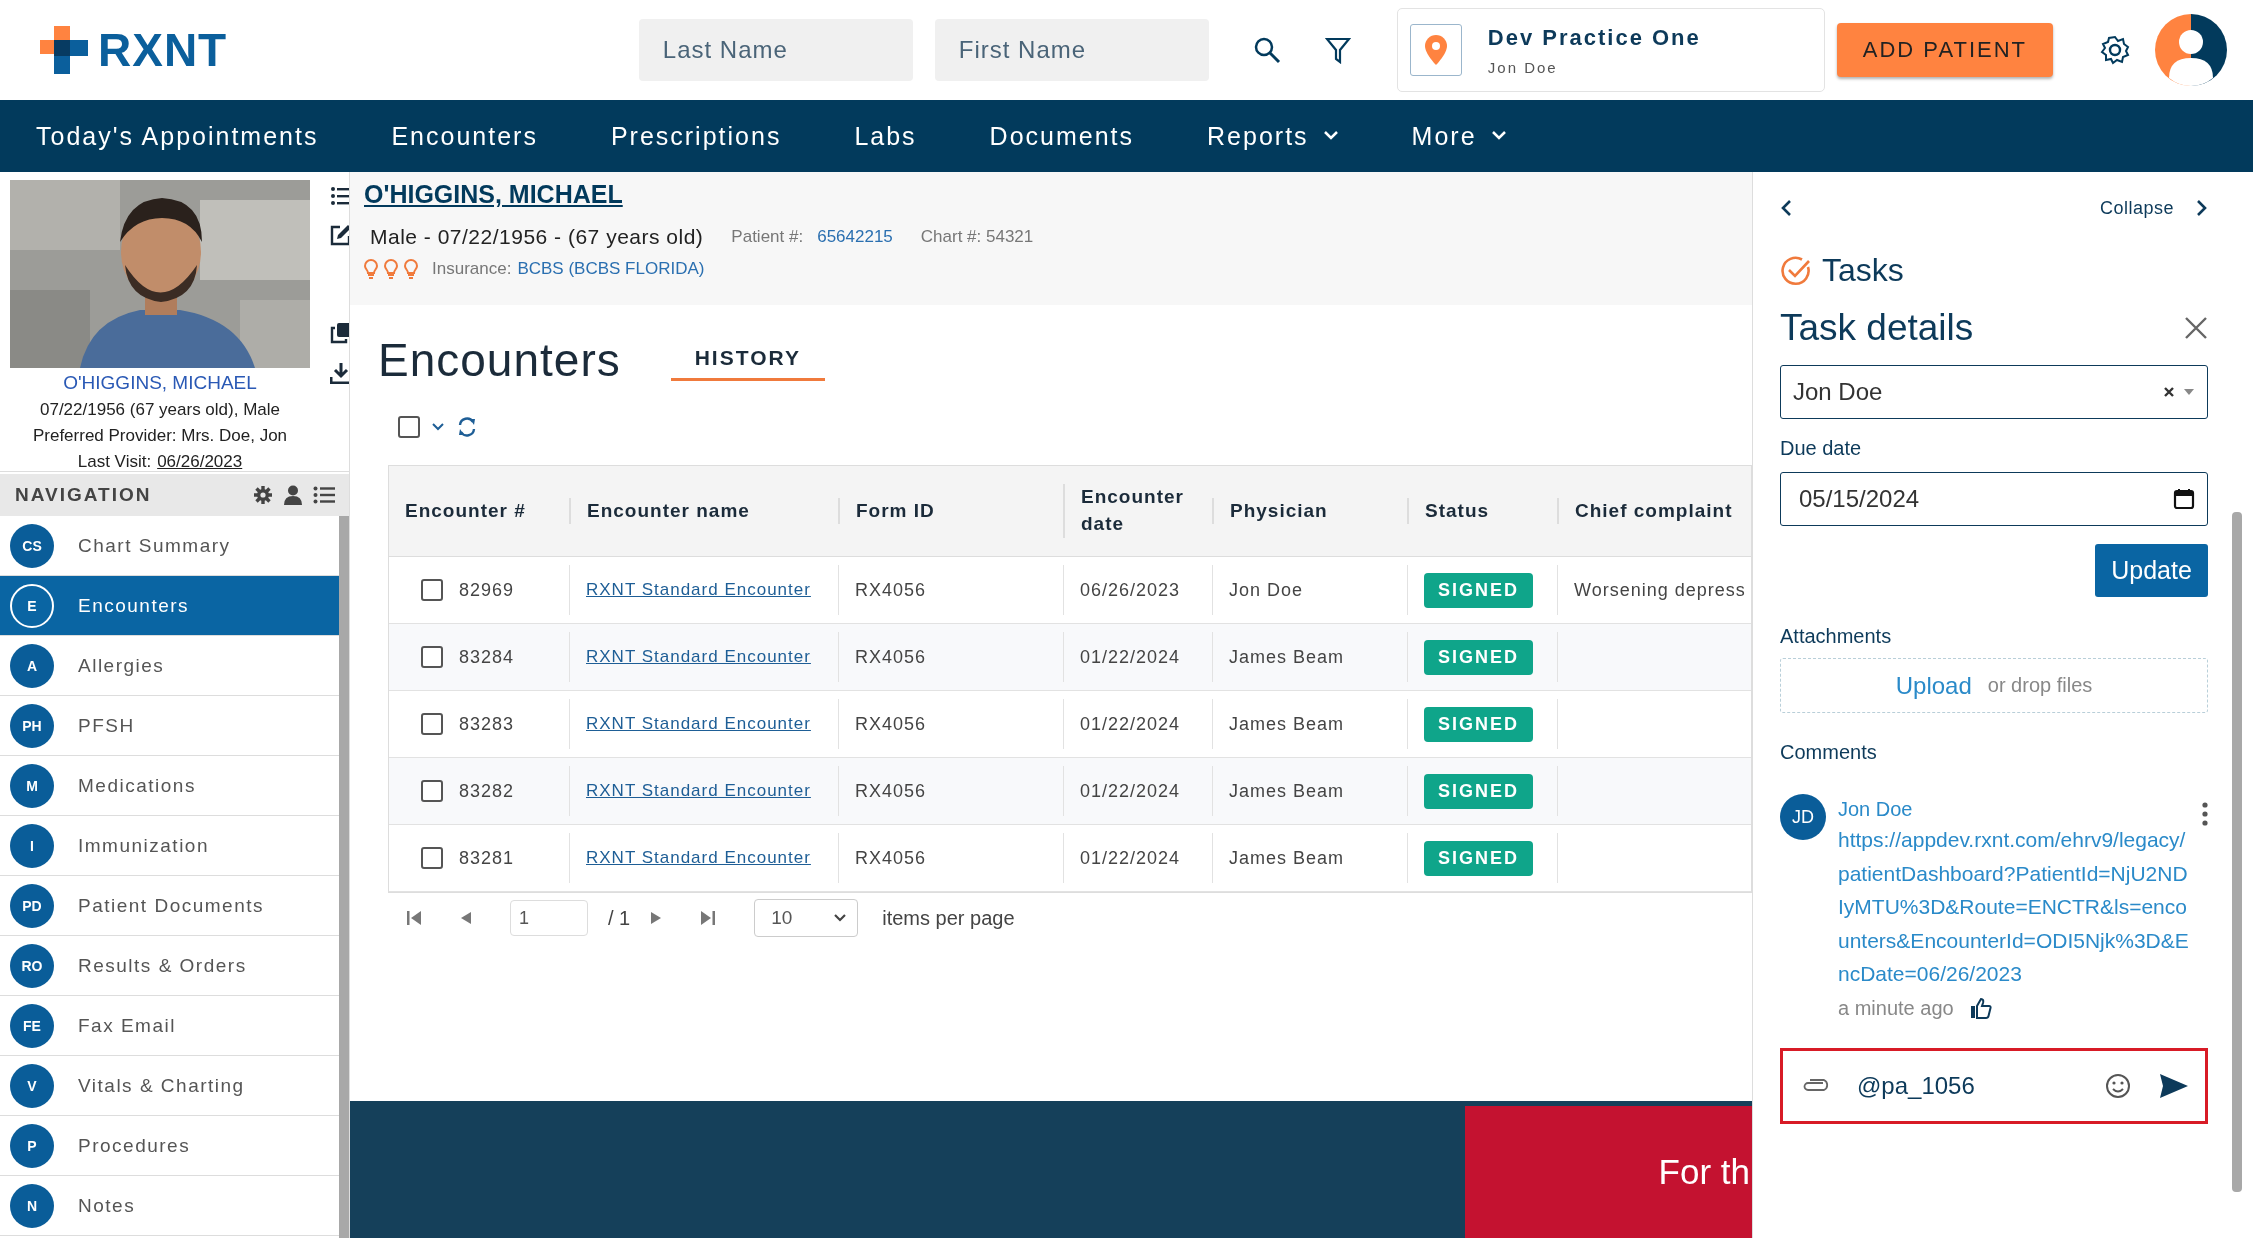 Image resolution: width=2253 pixels, height=1238 pixels. Describe the element at coordinates (1062, 136) in the screenshot. I see `nav-menu-item: Documents` at that location.